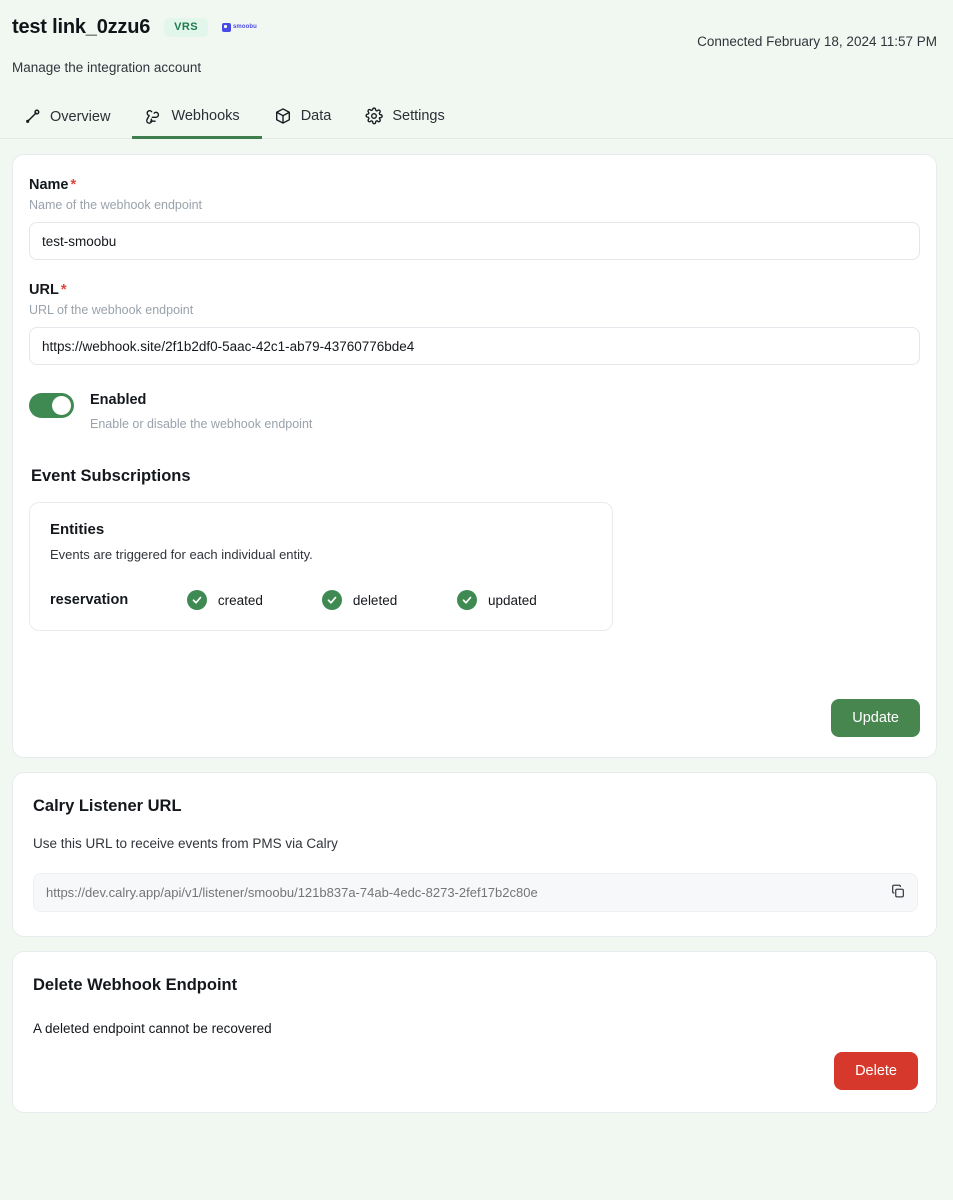  What do you see at coordinates (63, 290) in the screenshot?
I see `url-required-mark: *` at bounding box center [63, 290].